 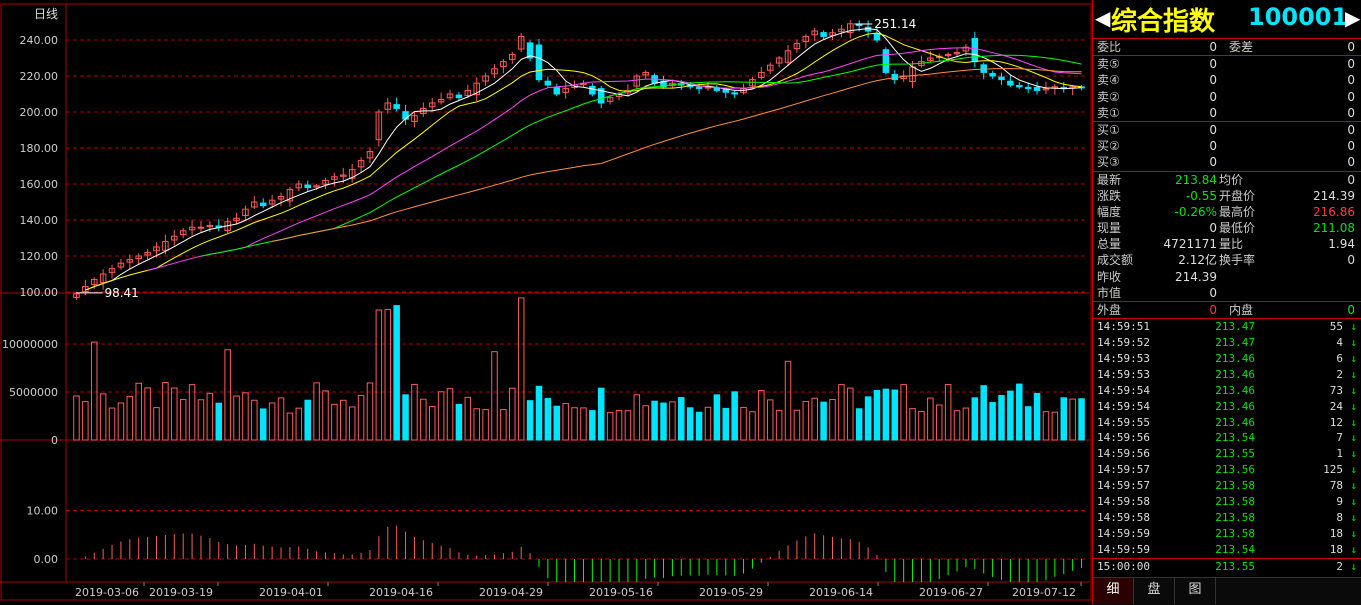 I want to click on ask-level-row: 卖④ 0 0, so click(x=1226, y=80).